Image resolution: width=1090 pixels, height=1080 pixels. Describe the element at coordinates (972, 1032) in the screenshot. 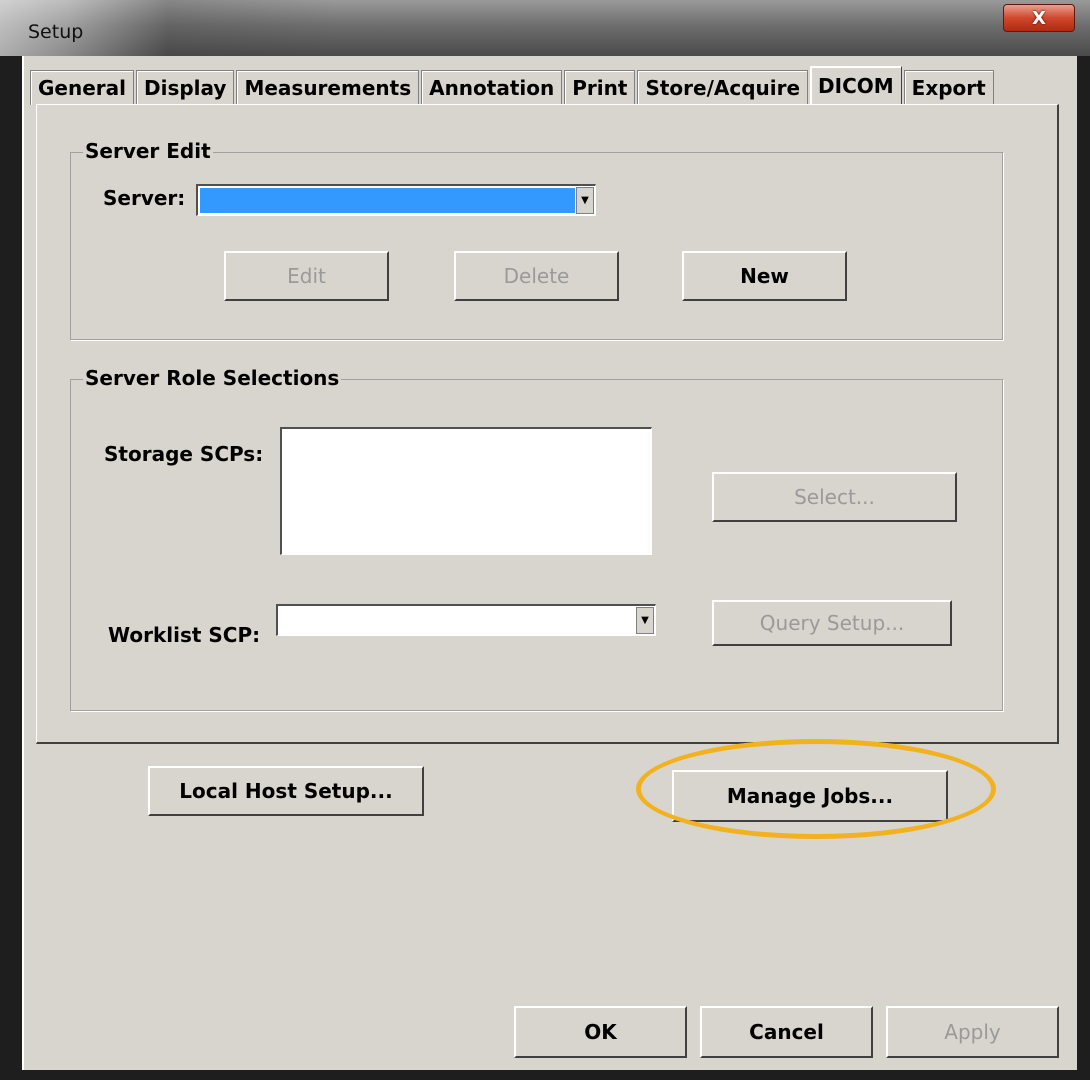

I see `apply-button: Apply` at that location.